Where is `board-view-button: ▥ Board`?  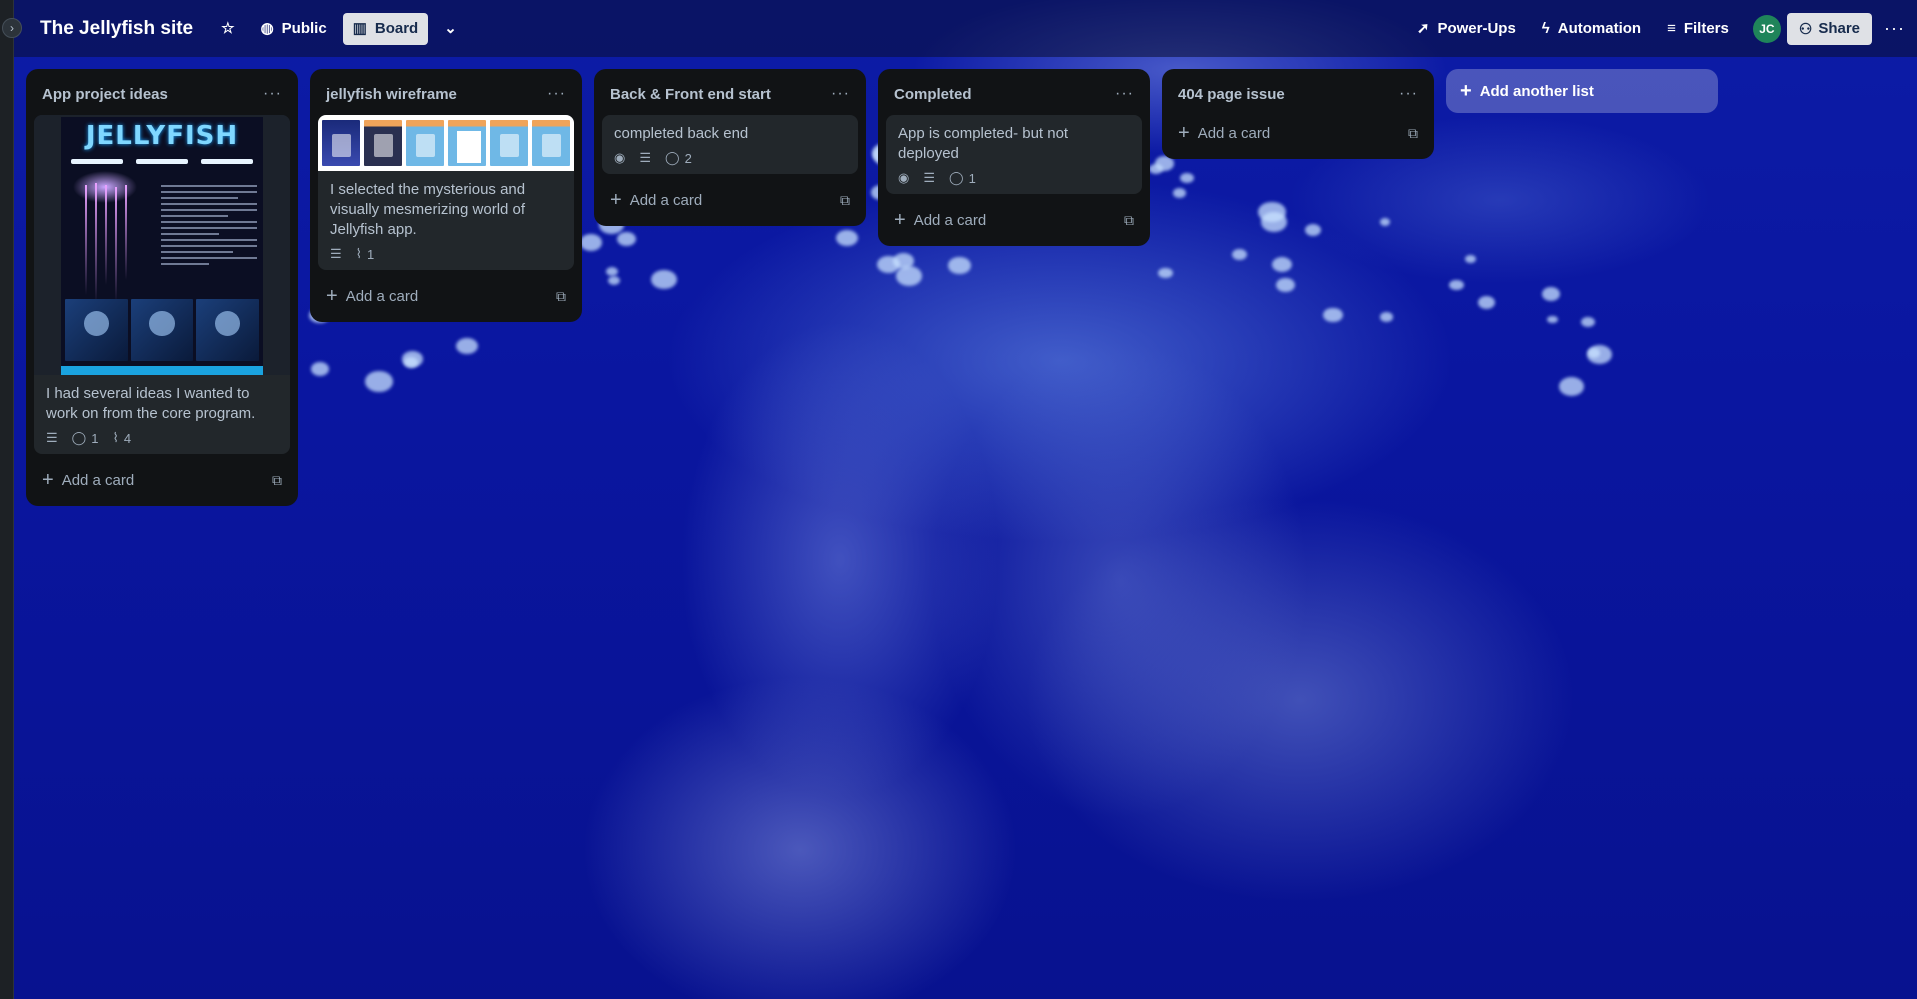 board-view-button: ▥ Board is located at coordinates (385, 28).